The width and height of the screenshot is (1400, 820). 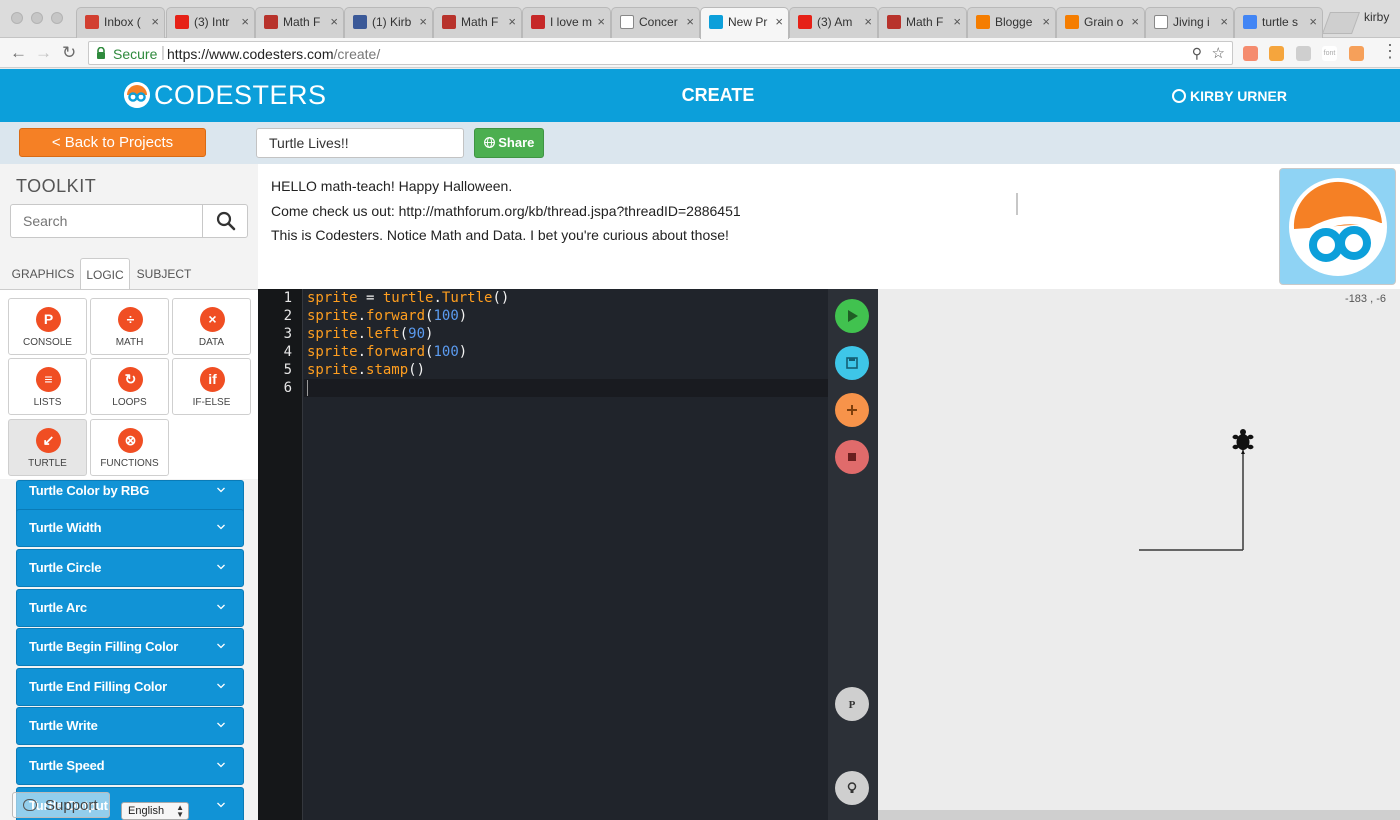 I want to click on back-arrow-icon: ←, so click(x=18, y=53).